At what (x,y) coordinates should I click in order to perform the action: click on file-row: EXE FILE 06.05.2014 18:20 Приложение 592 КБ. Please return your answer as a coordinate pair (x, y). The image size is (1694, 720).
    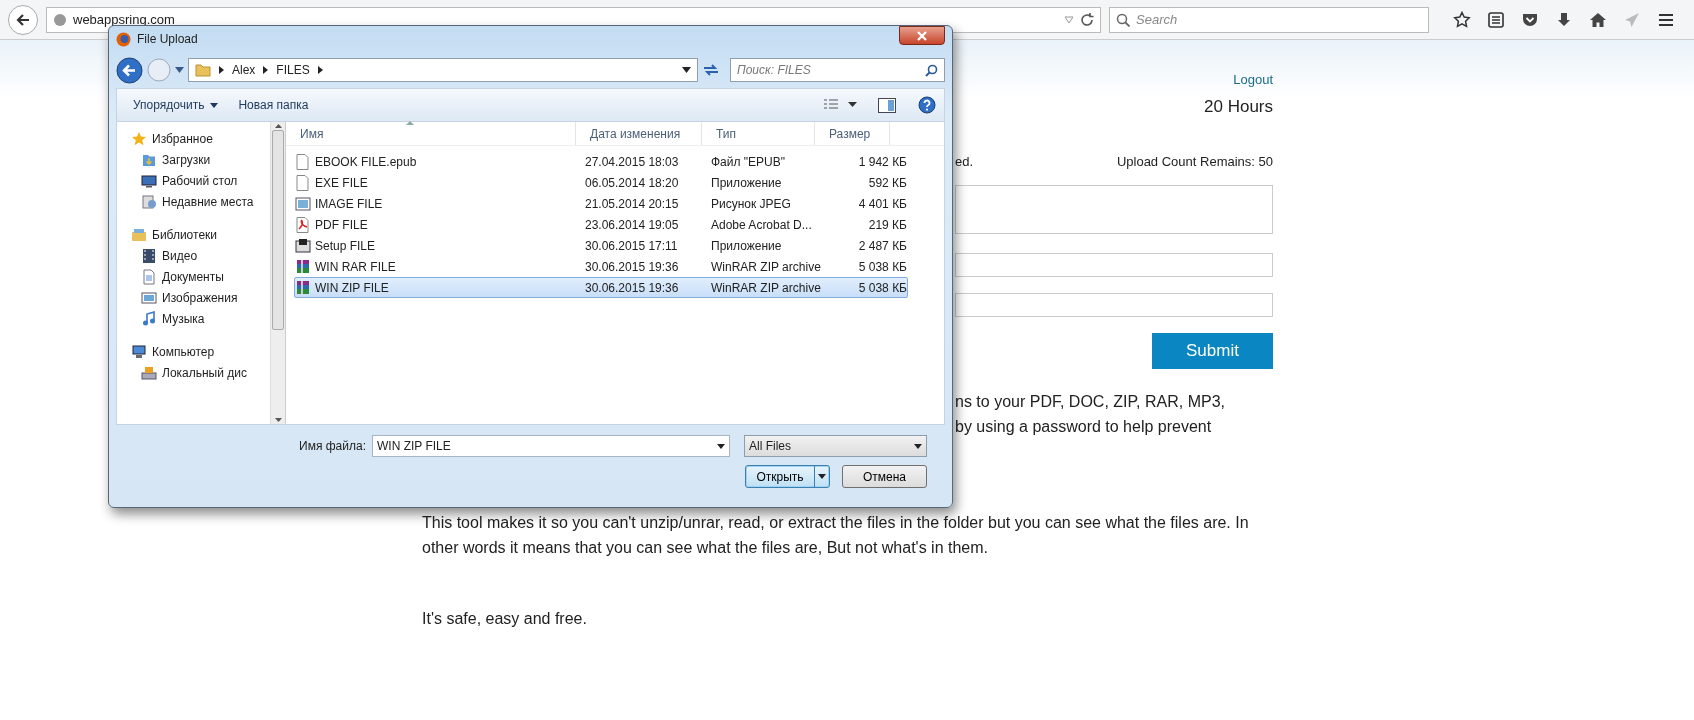
    Looking at the image, I should click on (601, 182).